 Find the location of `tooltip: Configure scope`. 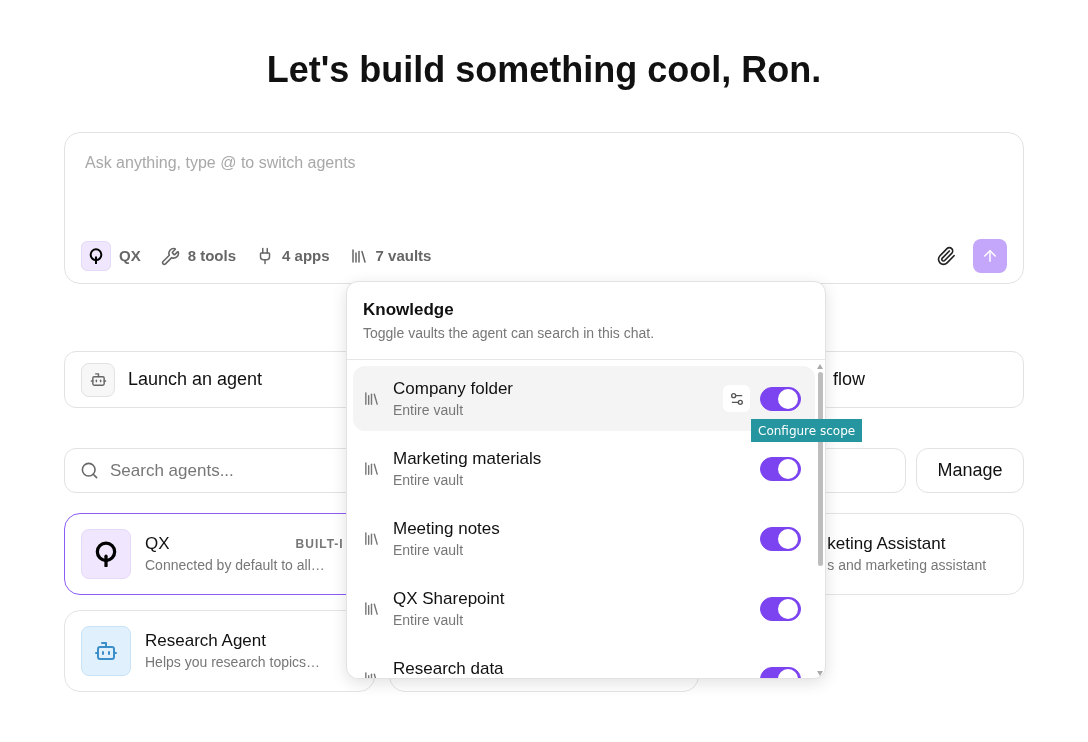

tooltip: Configure scope is located at coordinates (807, 430).